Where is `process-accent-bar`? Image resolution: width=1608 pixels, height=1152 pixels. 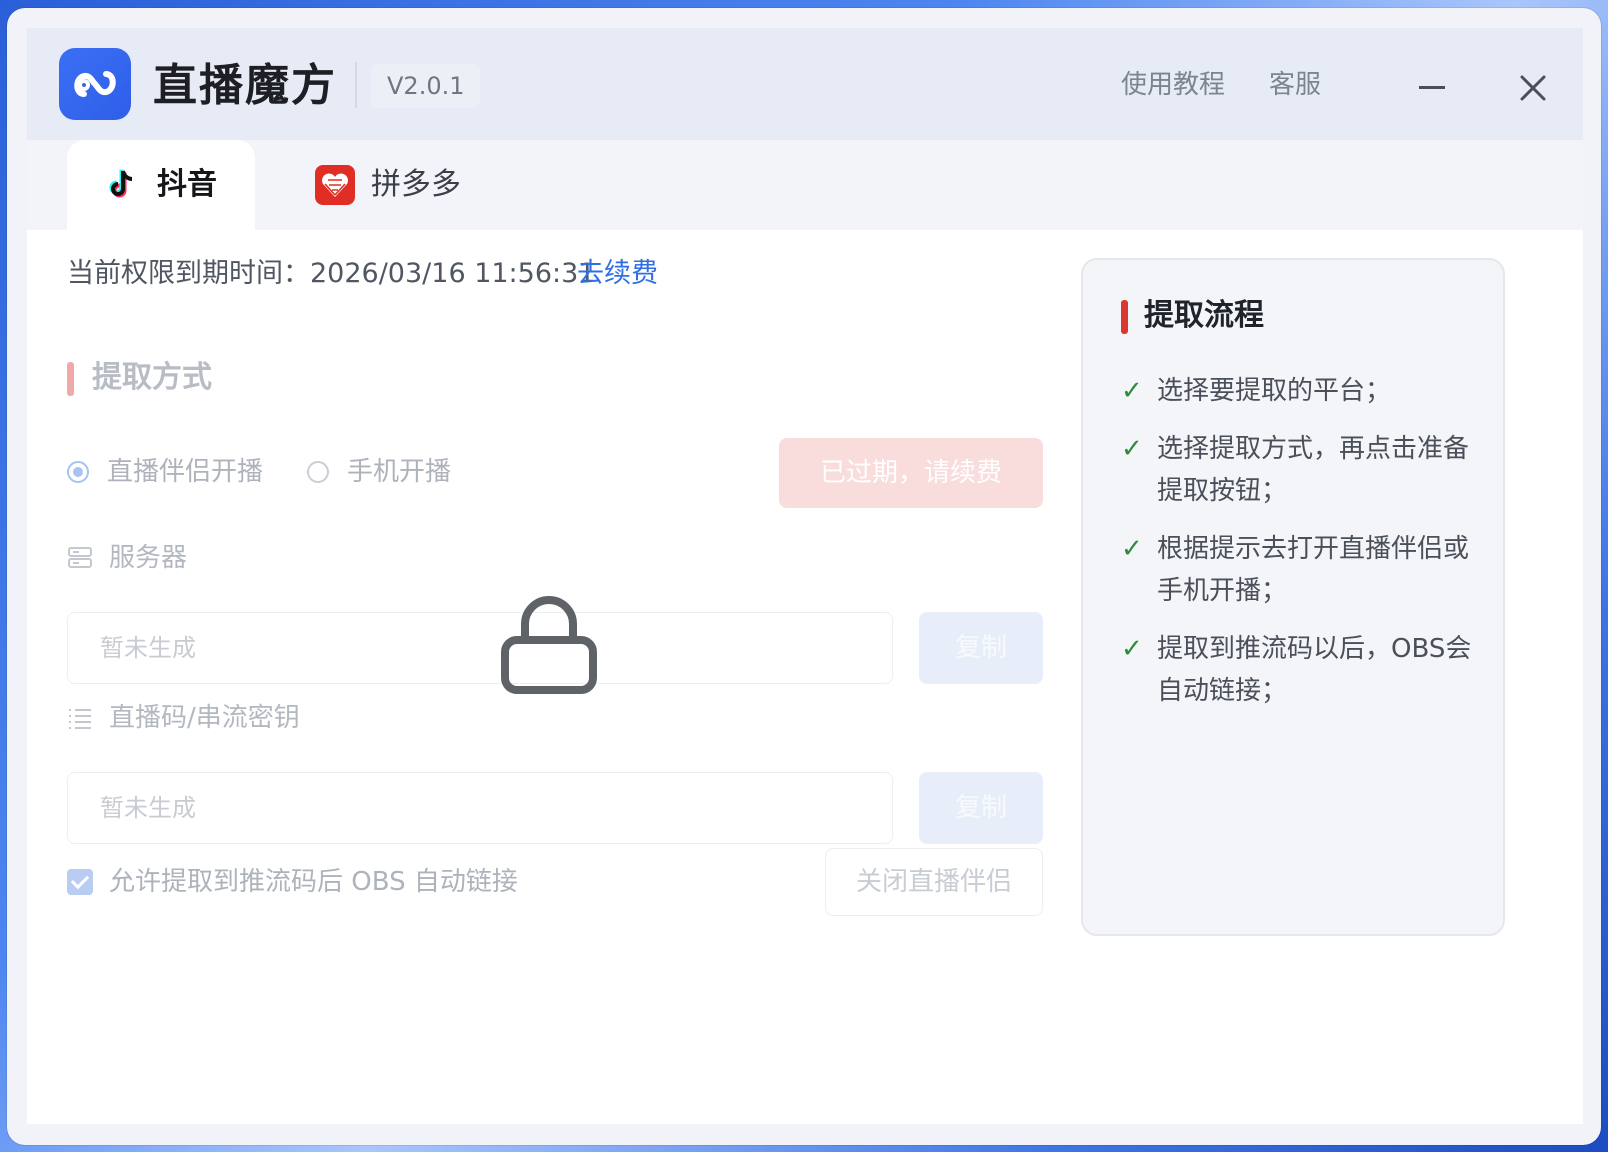
process-accent-bar is located at coordinates (1124, 316).